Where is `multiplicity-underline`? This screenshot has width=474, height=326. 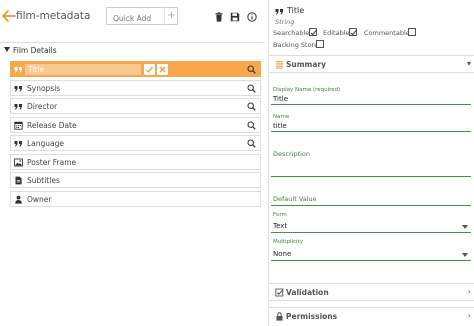
multiplicity-underline is located at coordinates (371, 260).